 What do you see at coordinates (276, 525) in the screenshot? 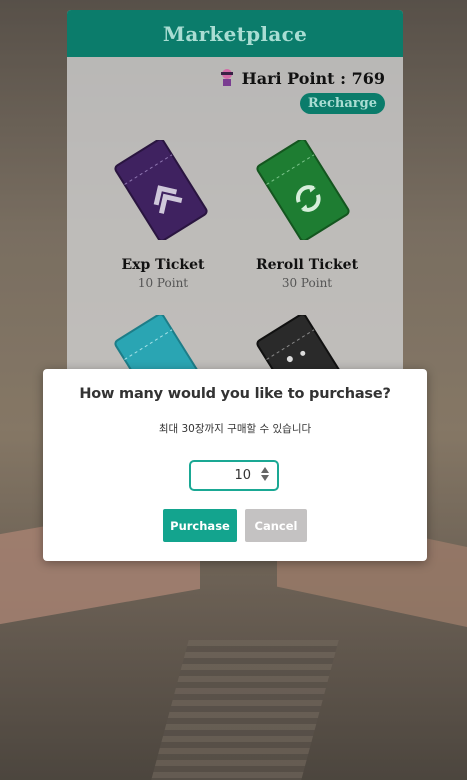
I see `cancel-button: Cancel` at bounding box center [276, 525].